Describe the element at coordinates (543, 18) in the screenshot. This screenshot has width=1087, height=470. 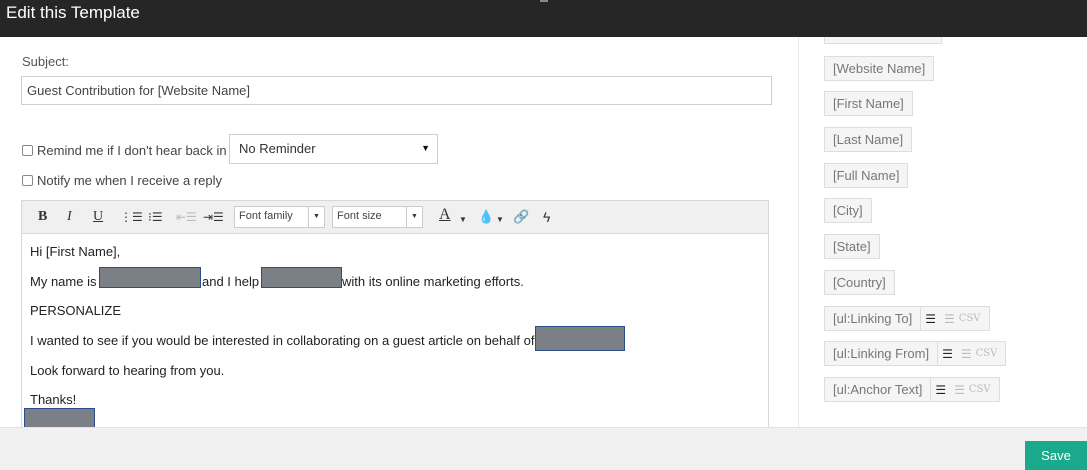
I see `title-bar: Edit this Template` at that location.